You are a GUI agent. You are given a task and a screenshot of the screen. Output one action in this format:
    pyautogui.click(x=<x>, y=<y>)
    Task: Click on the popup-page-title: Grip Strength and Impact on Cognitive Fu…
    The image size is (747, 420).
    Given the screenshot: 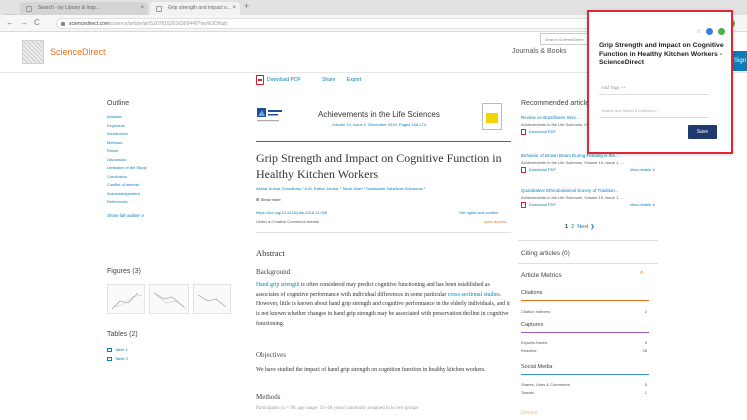 What is the action you would take?
    pyautogui.click(x=661, y=54)
    